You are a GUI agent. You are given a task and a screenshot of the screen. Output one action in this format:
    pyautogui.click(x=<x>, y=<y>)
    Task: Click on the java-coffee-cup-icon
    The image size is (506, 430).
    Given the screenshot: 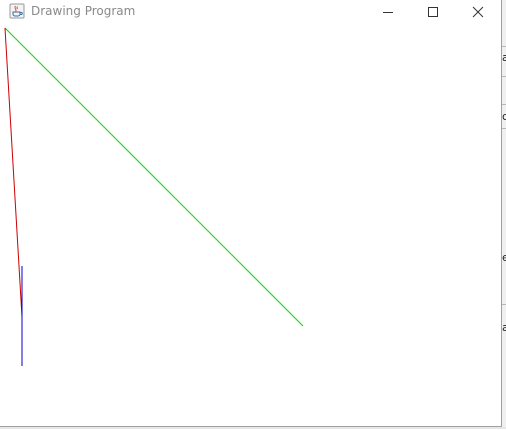 What is the action you would take?
    pyautogui.click(x=17, y=11)
    